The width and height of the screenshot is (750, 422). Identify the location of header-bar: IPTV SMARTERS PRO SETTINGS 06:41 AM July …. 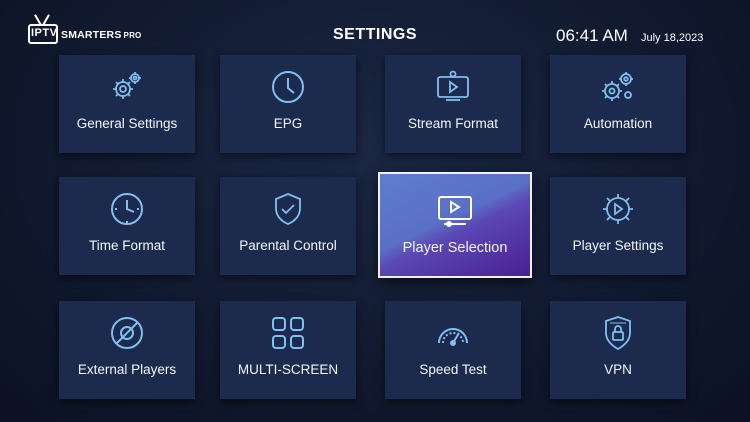
(375, 28).